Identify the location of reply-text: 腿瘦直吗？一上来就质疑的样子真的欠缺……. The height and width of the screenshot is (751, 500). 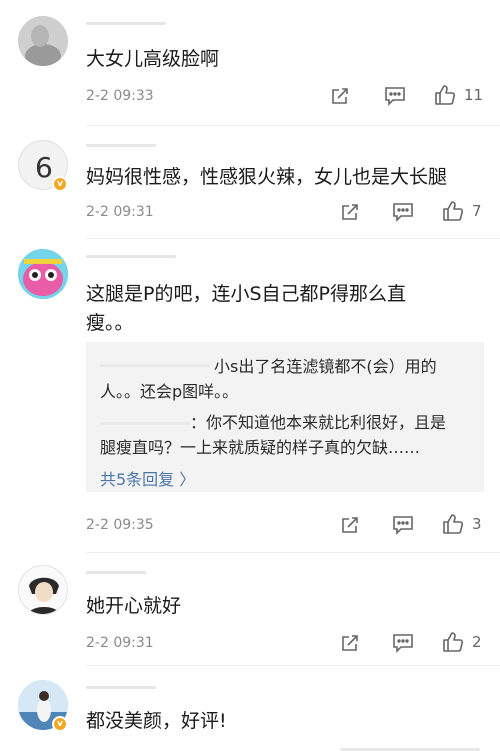
(260, 447).